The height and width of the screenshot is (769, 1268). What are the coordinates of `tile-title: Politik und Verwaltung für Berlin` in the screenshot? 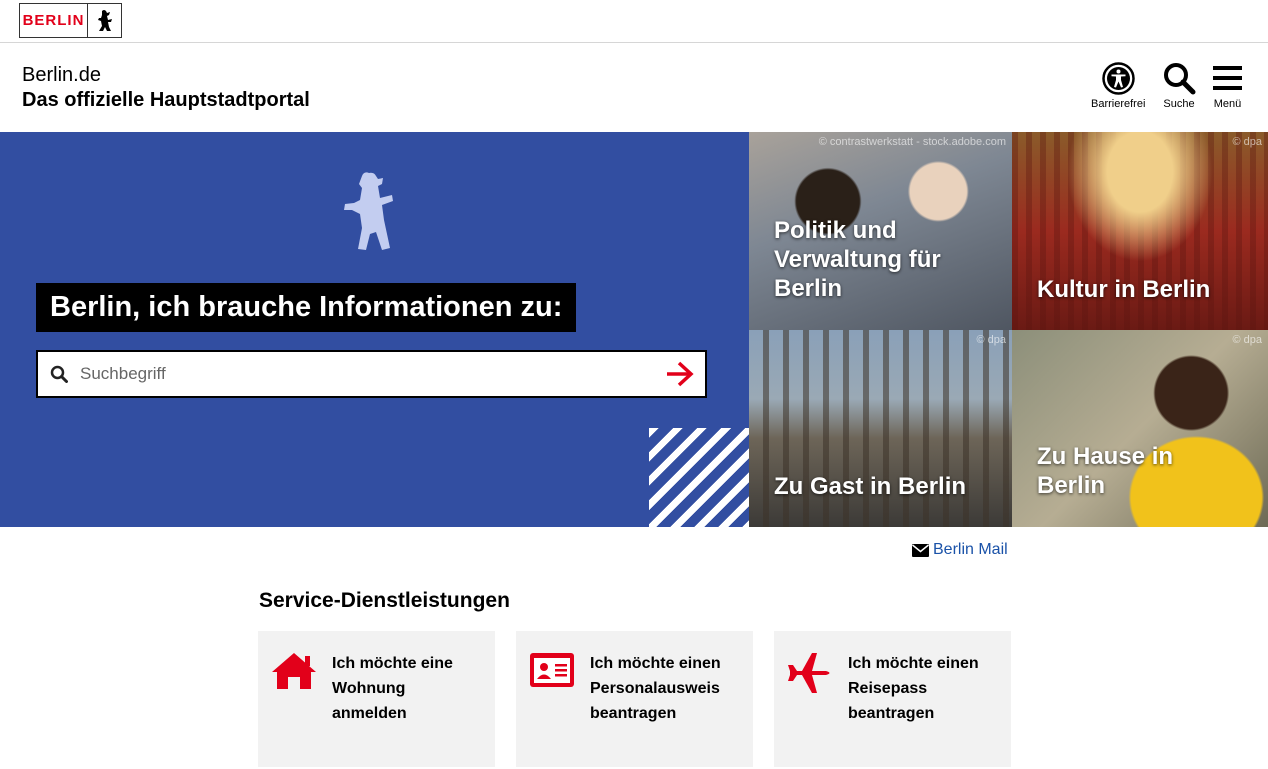 It's located at (857, 259).